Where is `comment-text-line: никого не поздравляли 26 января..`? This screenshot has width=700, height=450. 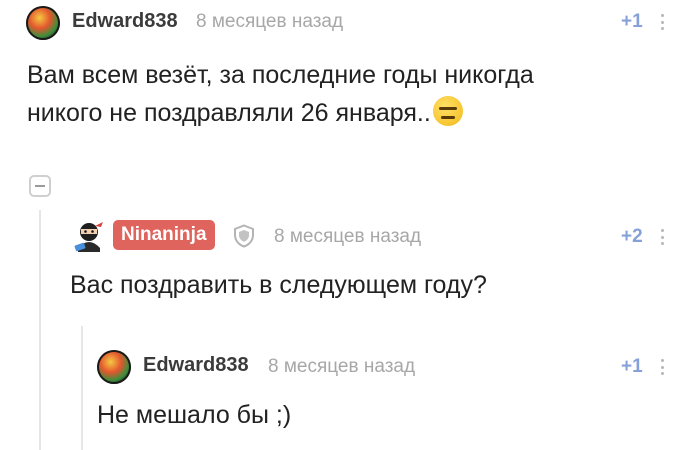 comment-text-line: никого не поздравляли 26 января.. is located at coordinates (229, 113).